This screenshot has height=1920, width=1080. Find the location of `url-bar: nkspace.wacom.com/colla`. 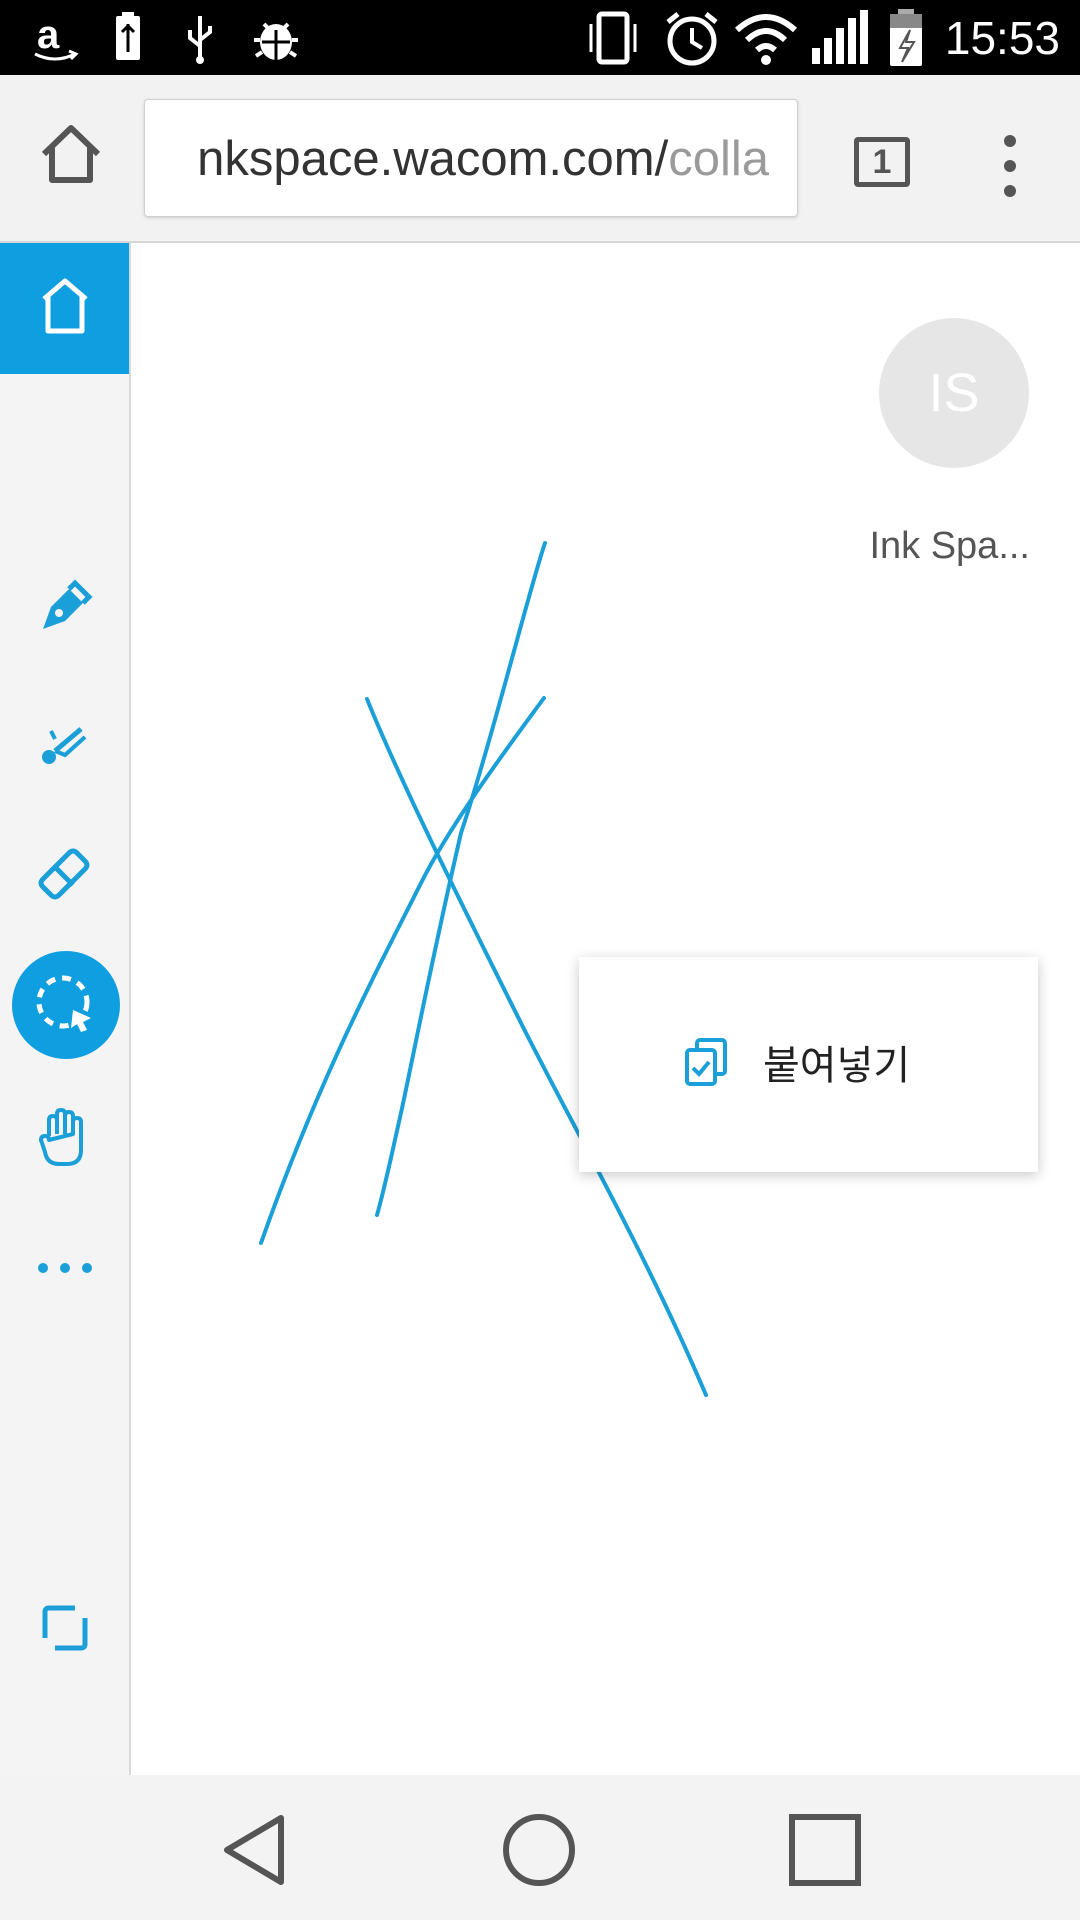

url-bar: nkspace.wacom.com/colla is located at coordinates (471, 158).